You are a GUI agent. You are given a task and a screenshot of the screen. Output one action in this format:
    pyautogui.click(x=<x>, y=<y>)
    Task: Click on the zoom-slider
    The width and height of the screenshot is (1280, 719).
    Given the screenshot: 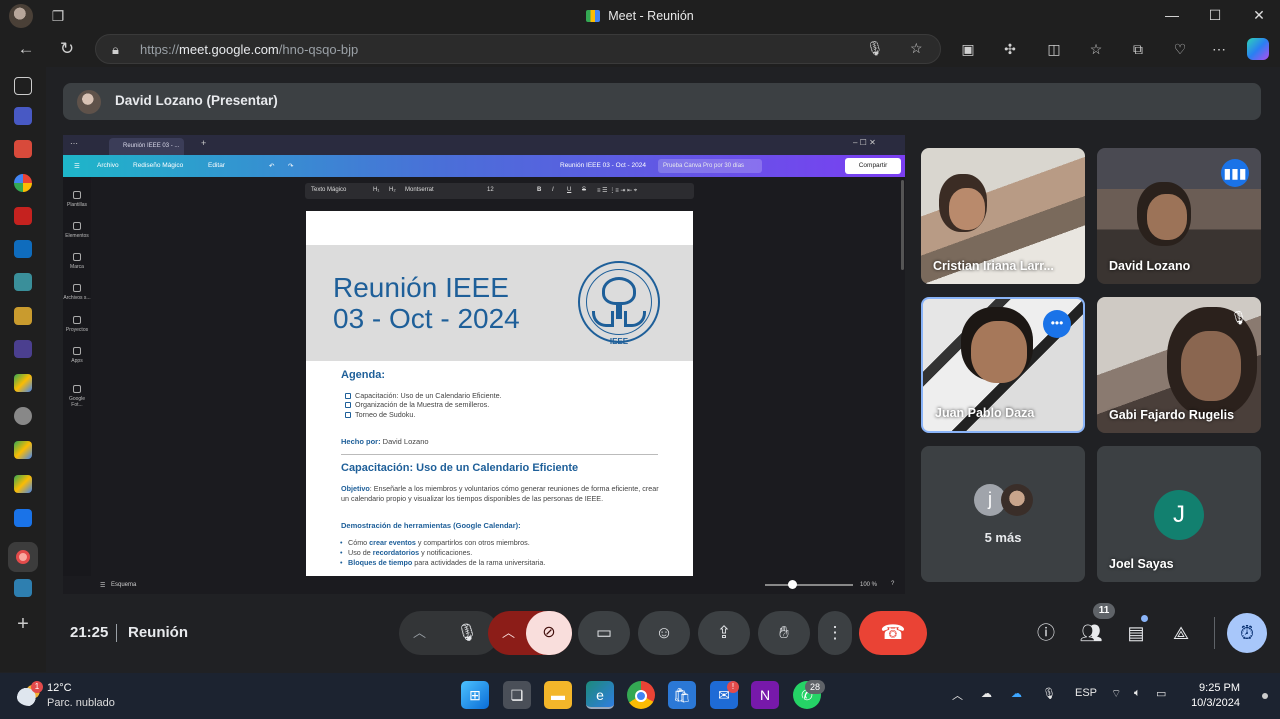 What is the action you would take?
    pyautogui.click(x=809, y=585)
    